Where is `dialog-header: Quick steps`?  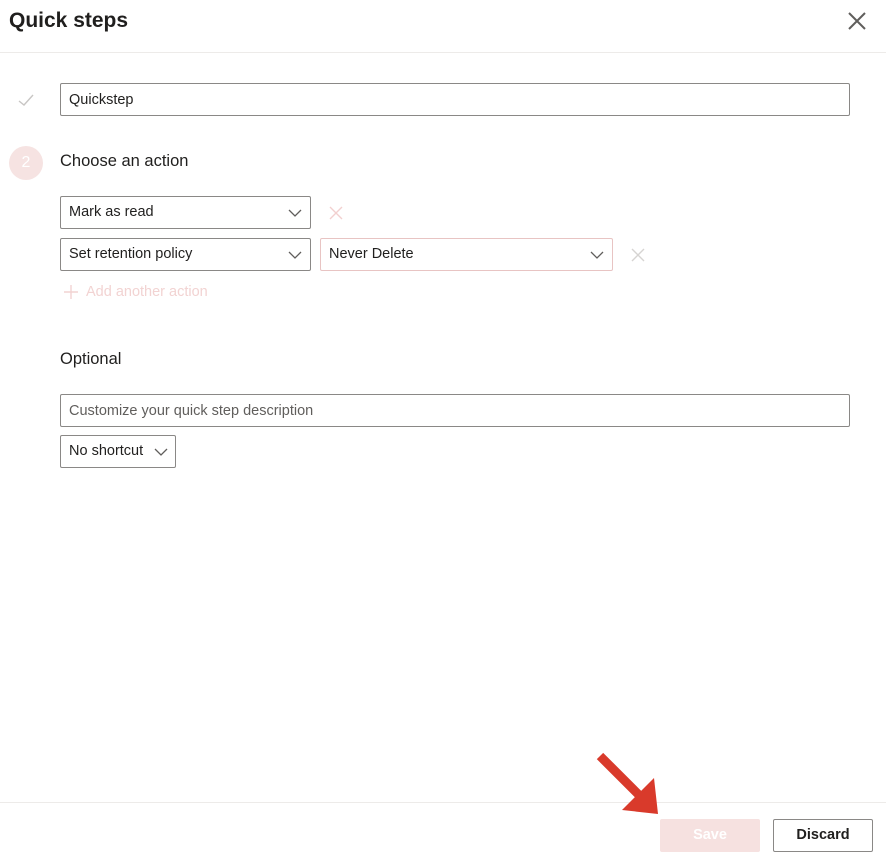
dialog-header: Quick steps is located at coordinates (443, 26).